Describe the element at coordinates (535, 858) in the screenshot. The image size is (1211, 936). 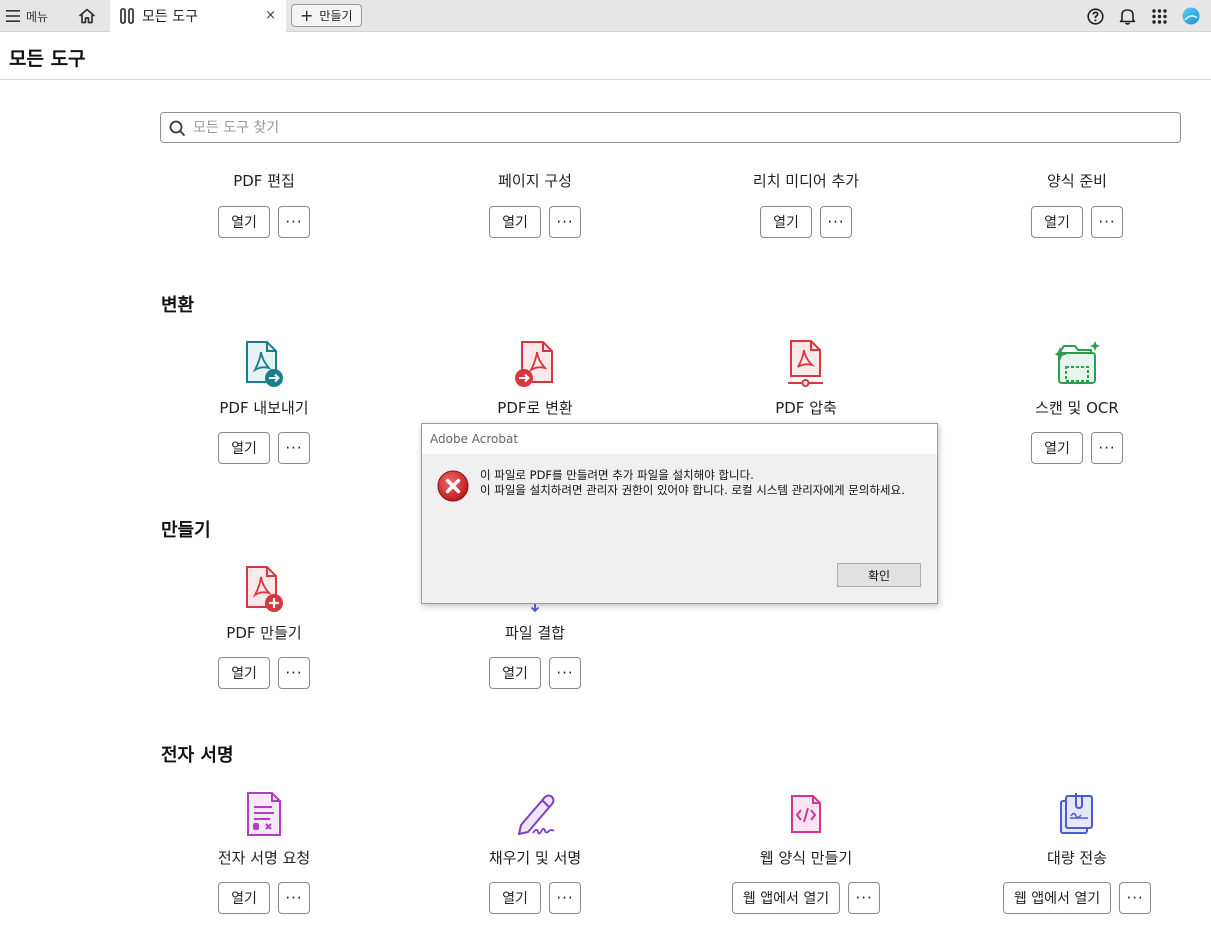
I see `tool-label: 채우기 및 서명` at that location.